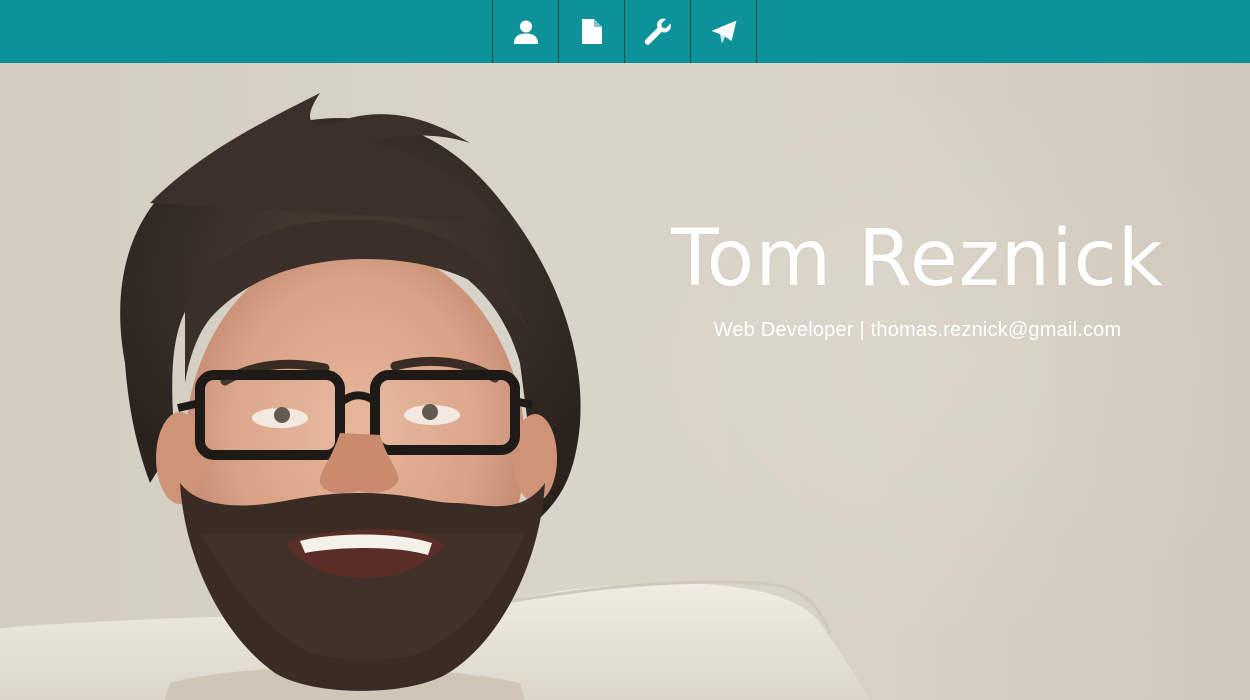 This screenshot has height=700, width=1250. I want to click on nav-contact-button, so click(724, 31).